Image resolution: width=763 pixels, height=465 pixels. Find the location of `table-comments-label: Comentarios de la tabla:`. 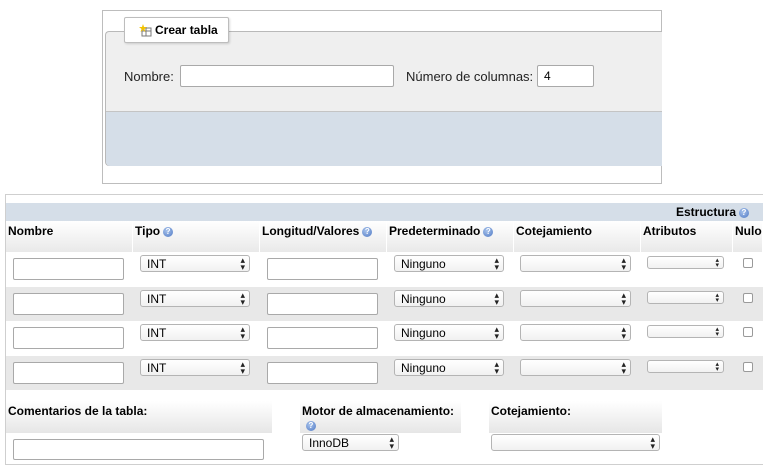

table-comments-label: Comentarios de la tabla: is located at coordinates (78, 411).